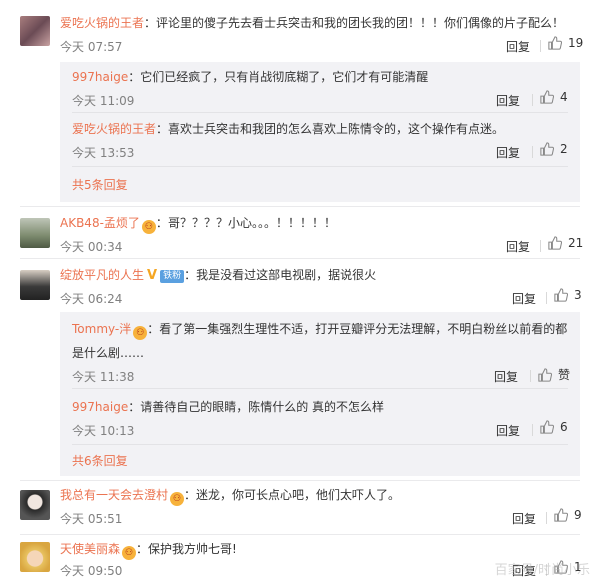  I want to click on reply-text: 看了第一集强烈生理性不适，打开豆瓣评分无法理解，不明白粉丝以前看的都, so click(363, 329).